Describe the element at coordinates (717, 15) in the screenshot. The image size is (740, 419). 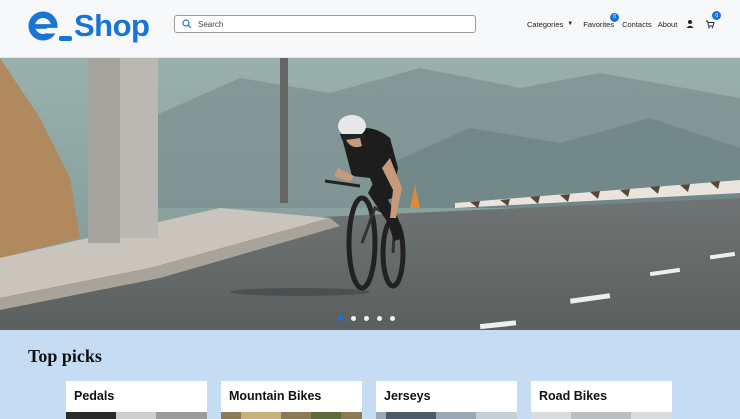
I see `cart-count-badge: 0` at that location.